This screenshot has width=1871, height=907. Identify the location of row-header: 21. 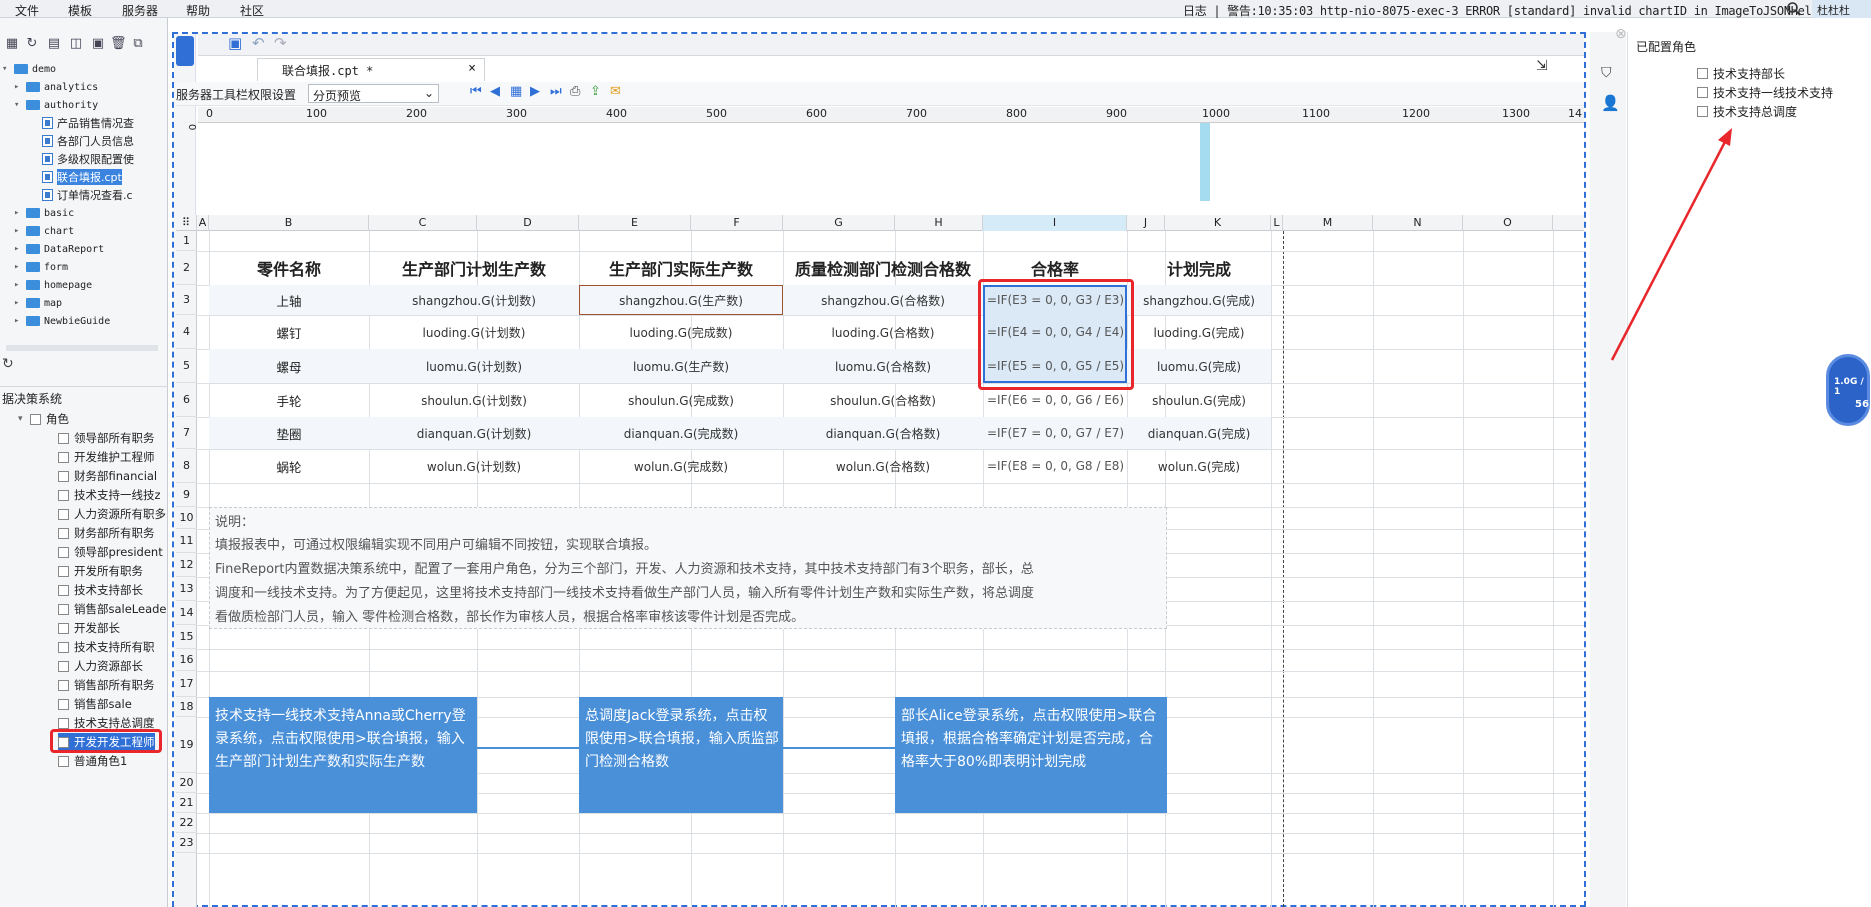
(186, 803).